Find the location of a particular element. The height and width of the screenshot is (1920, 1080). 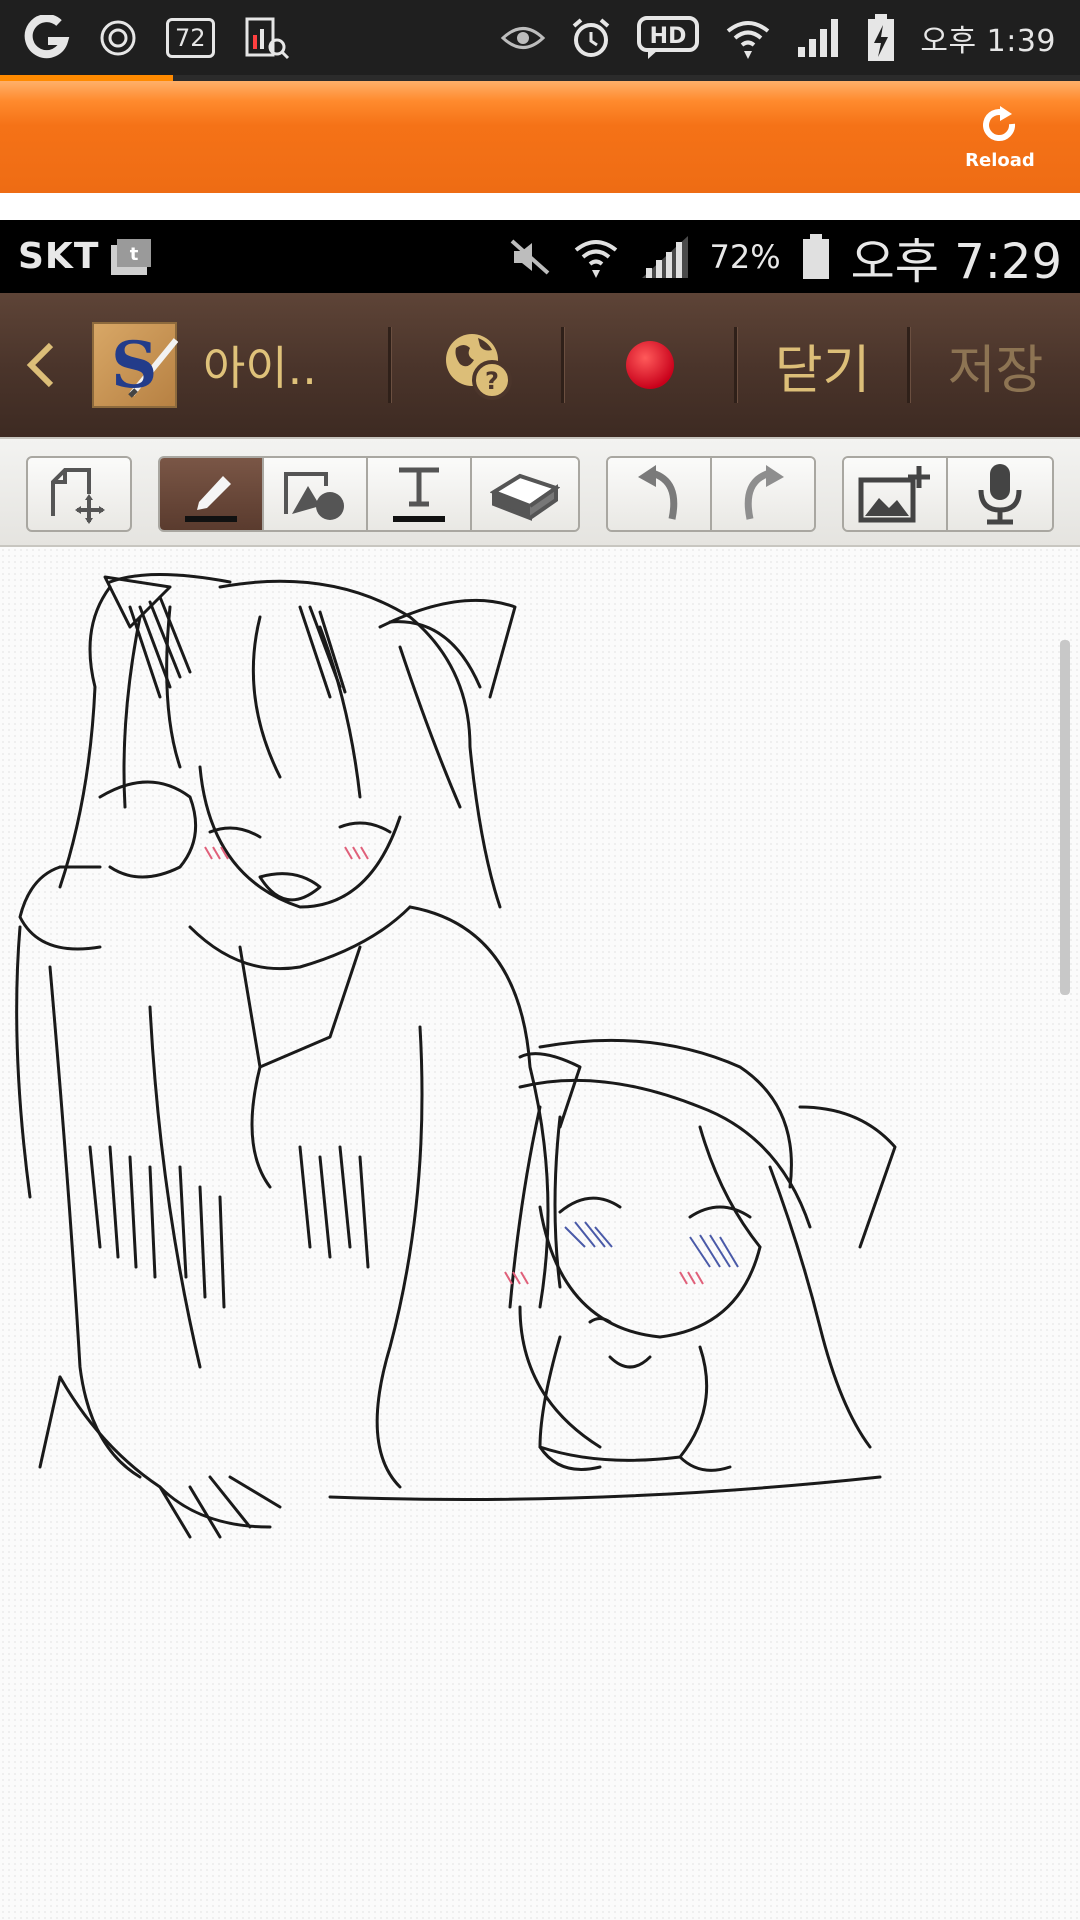

hd-icon: HD is located at coordinates (668, 38).